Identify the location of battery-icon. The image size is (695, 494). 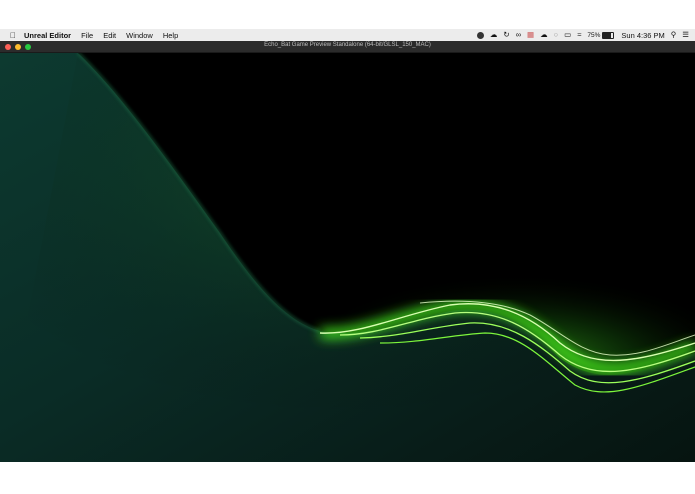
(608, 35).